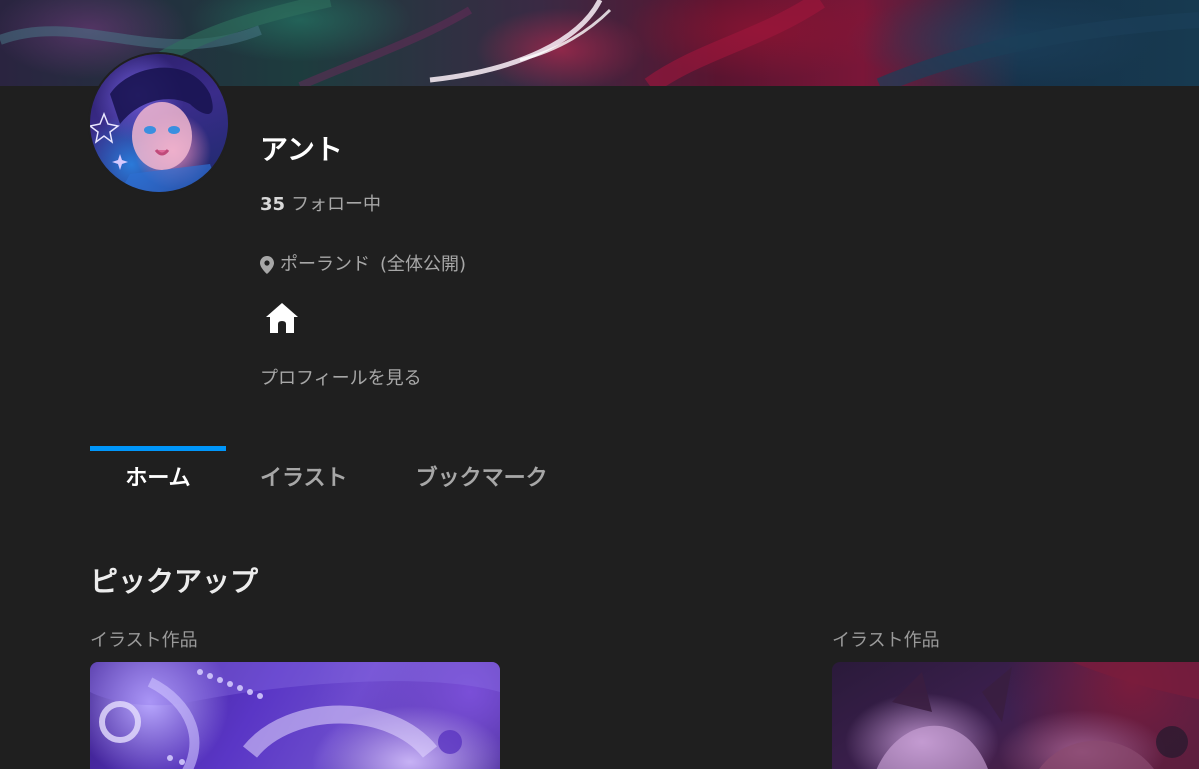 This screenshot has height=769, width=1199. I want to click on view-profile-link: プロフィールを見る, so click(341, 379).